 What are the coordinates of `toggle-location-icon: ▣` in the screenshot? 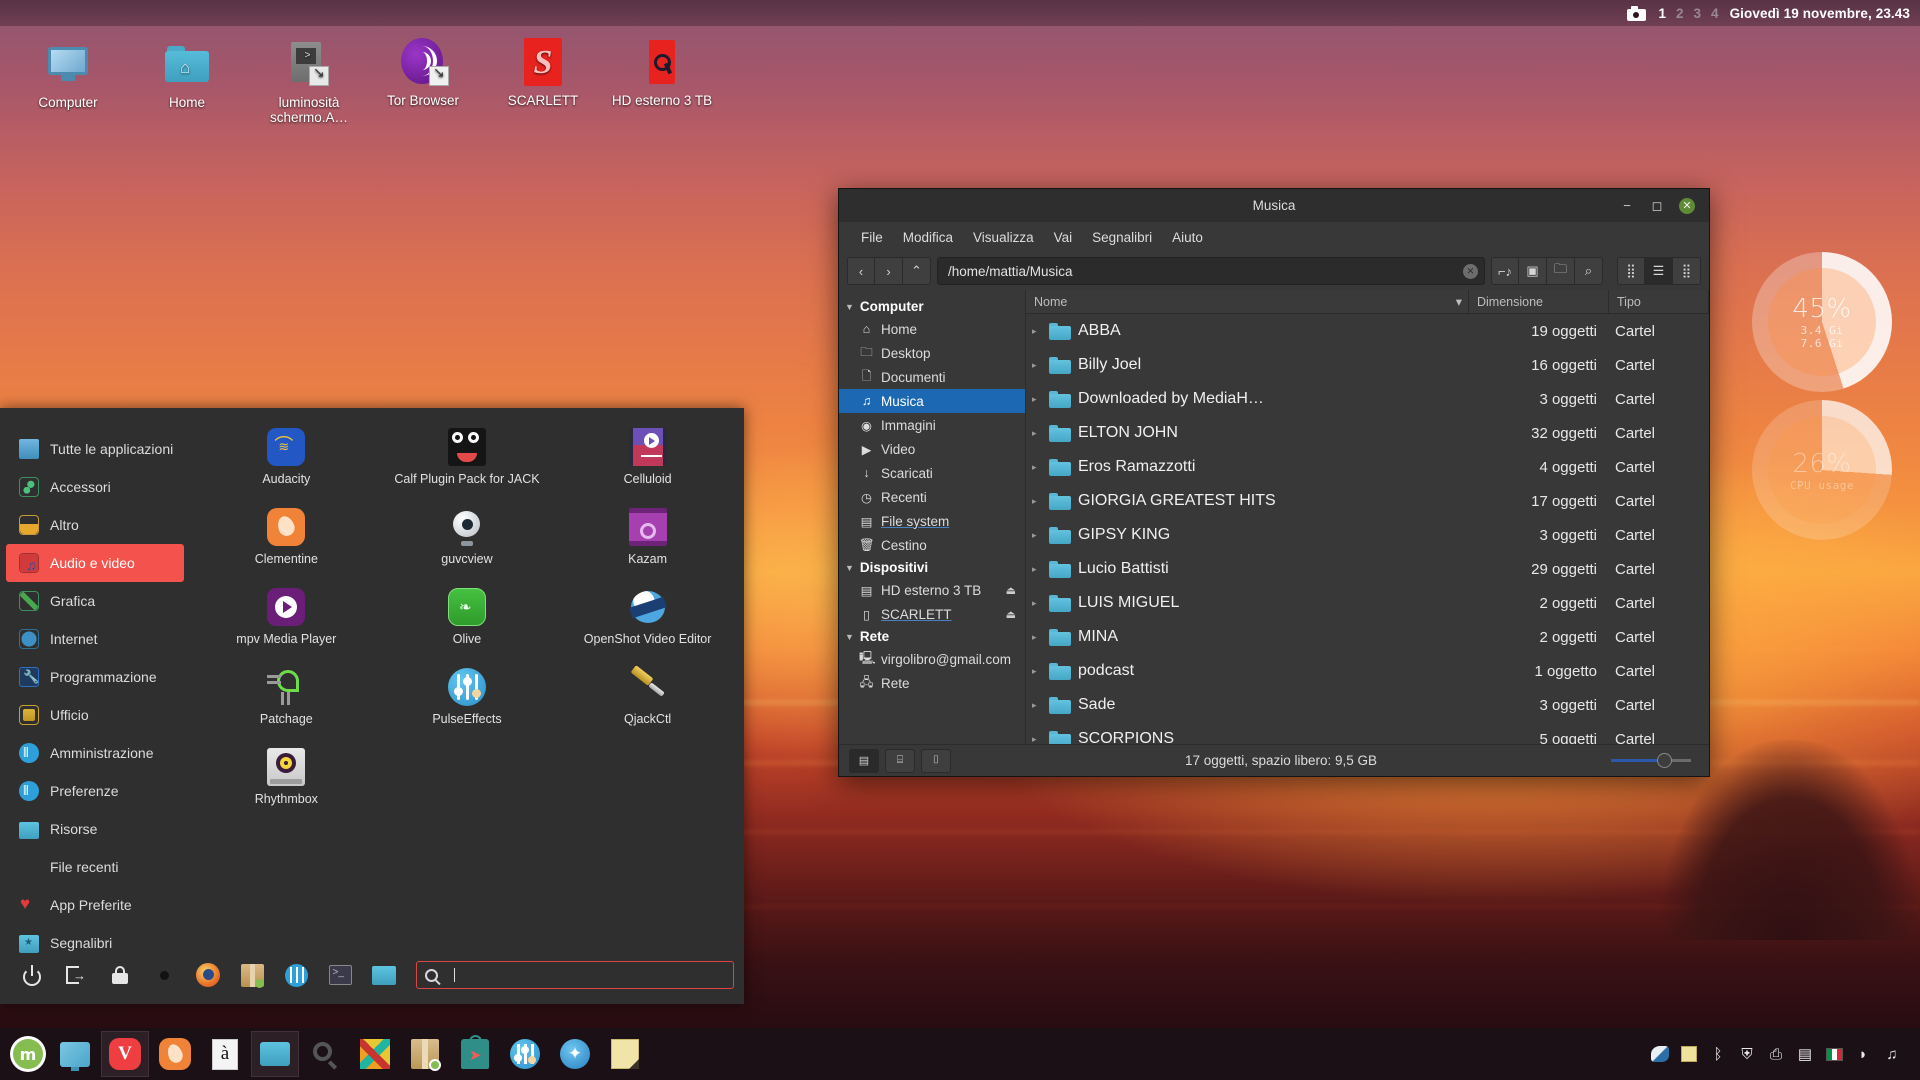 It's located at (1533, 271).